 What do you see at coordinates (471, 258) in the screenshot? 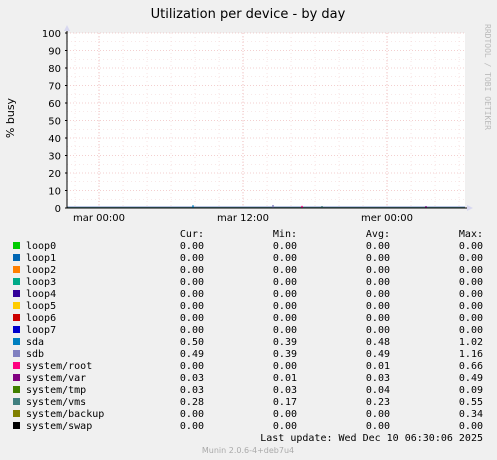
I see `legend-loop1-max: 0.00` at bounding box center [471, 258].